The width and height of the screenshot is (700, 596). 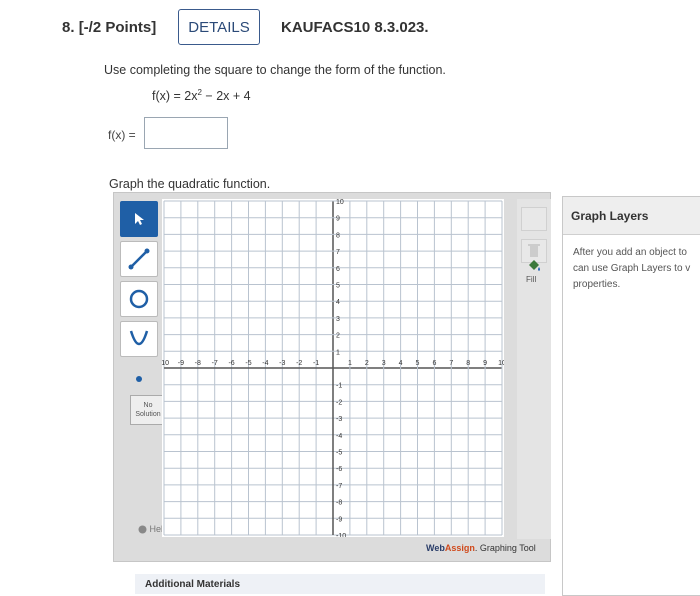 I want to click on line-tool-button, so click(x=139, y=259).